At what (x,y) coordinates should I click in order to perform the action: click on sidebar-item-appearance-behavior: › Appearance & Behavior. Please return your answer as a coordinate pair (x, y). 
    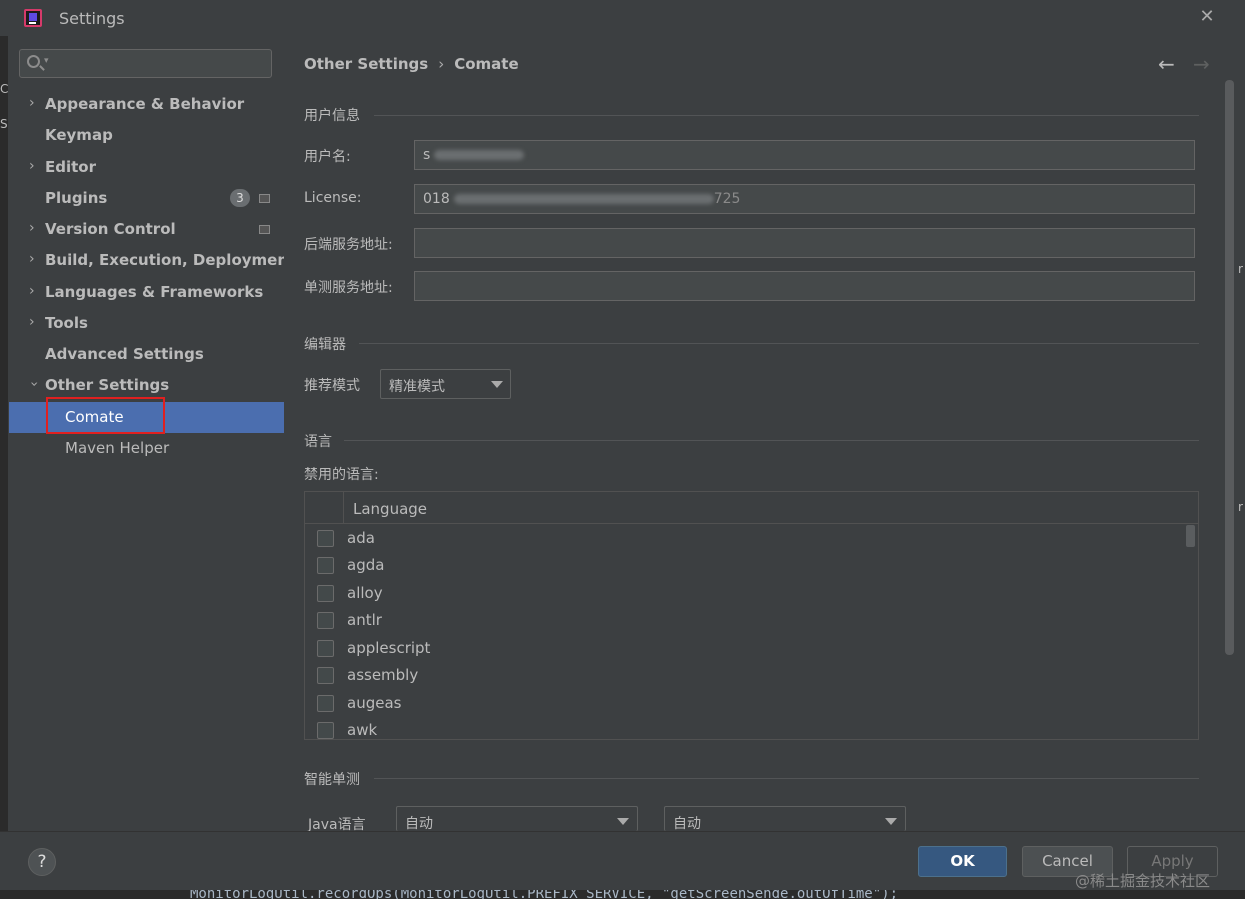
    Looking at the image, I should click on (146, 104).